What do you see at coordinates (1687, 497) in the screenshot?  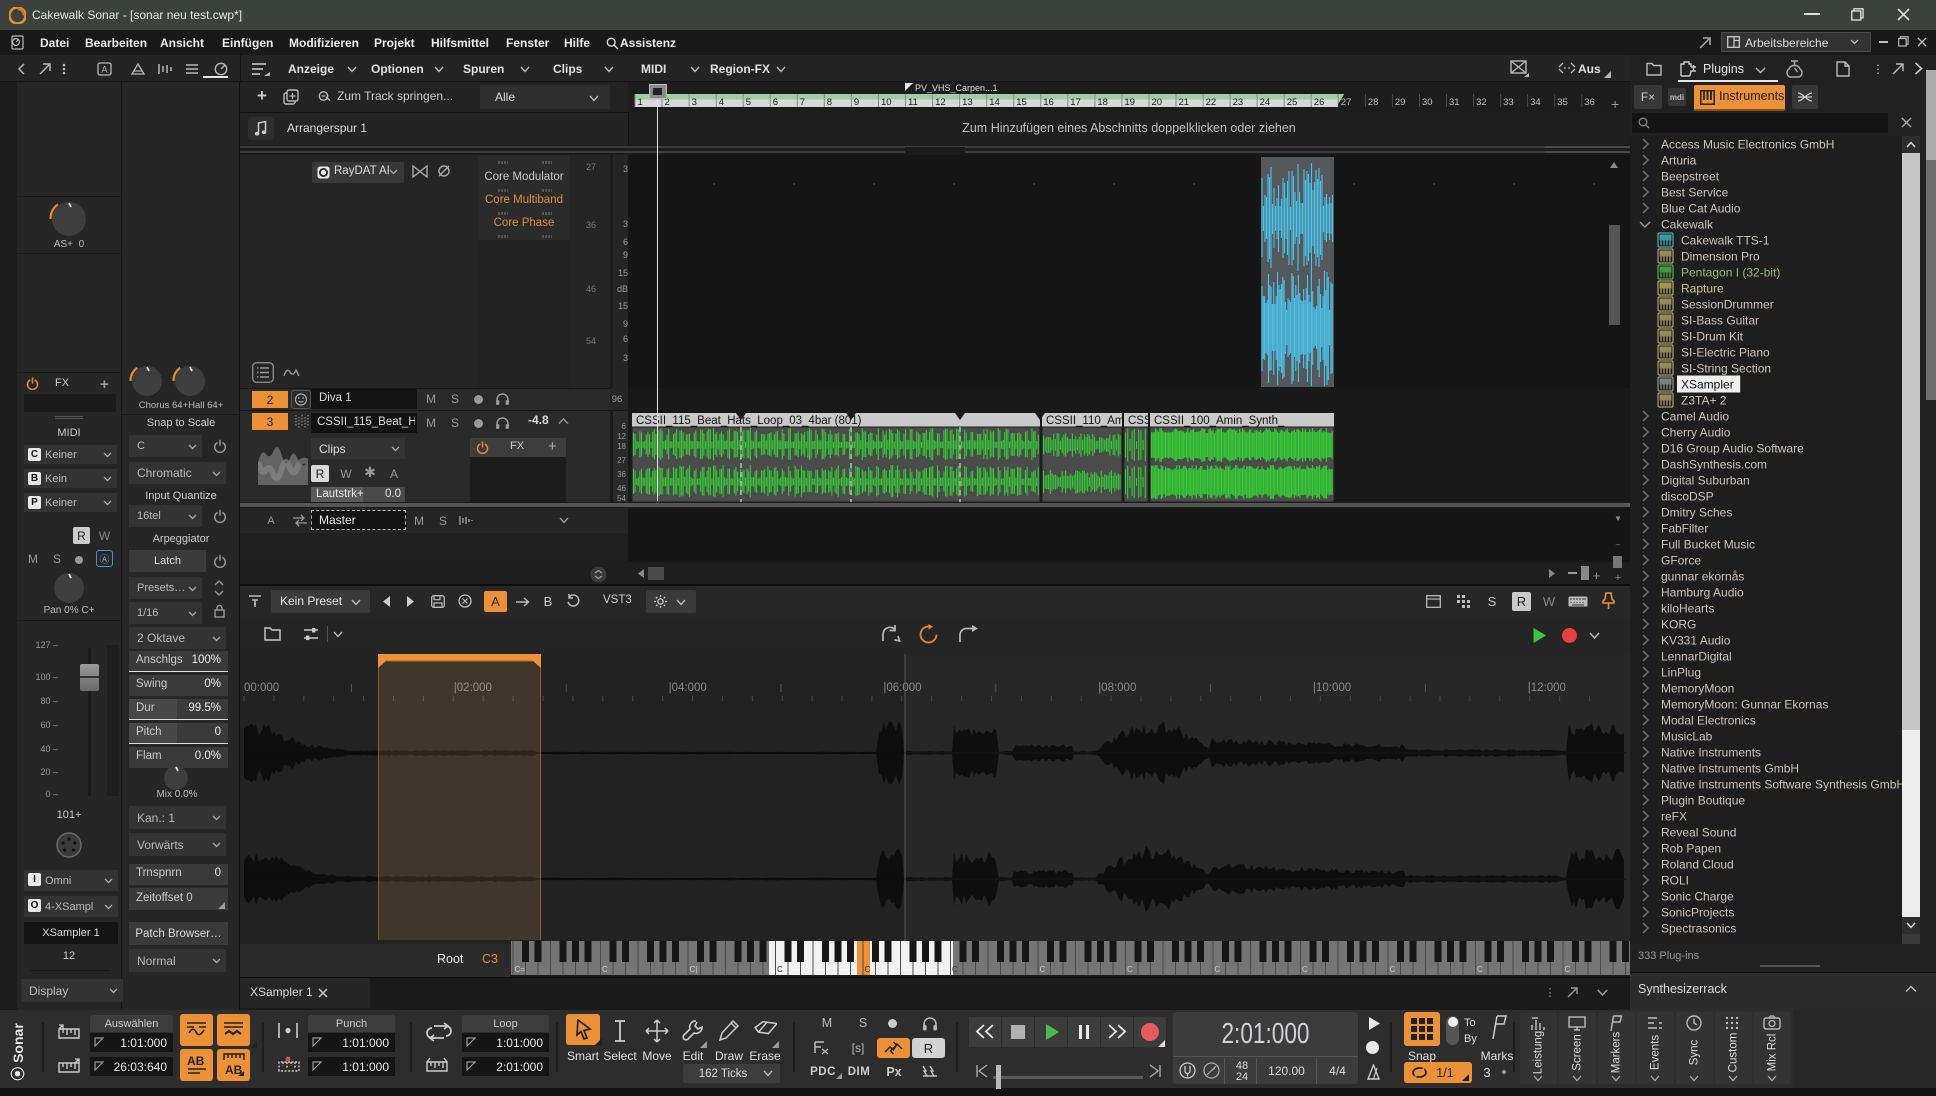 I see `svg-text: discoDSP` at bounding box center [1687, 497].